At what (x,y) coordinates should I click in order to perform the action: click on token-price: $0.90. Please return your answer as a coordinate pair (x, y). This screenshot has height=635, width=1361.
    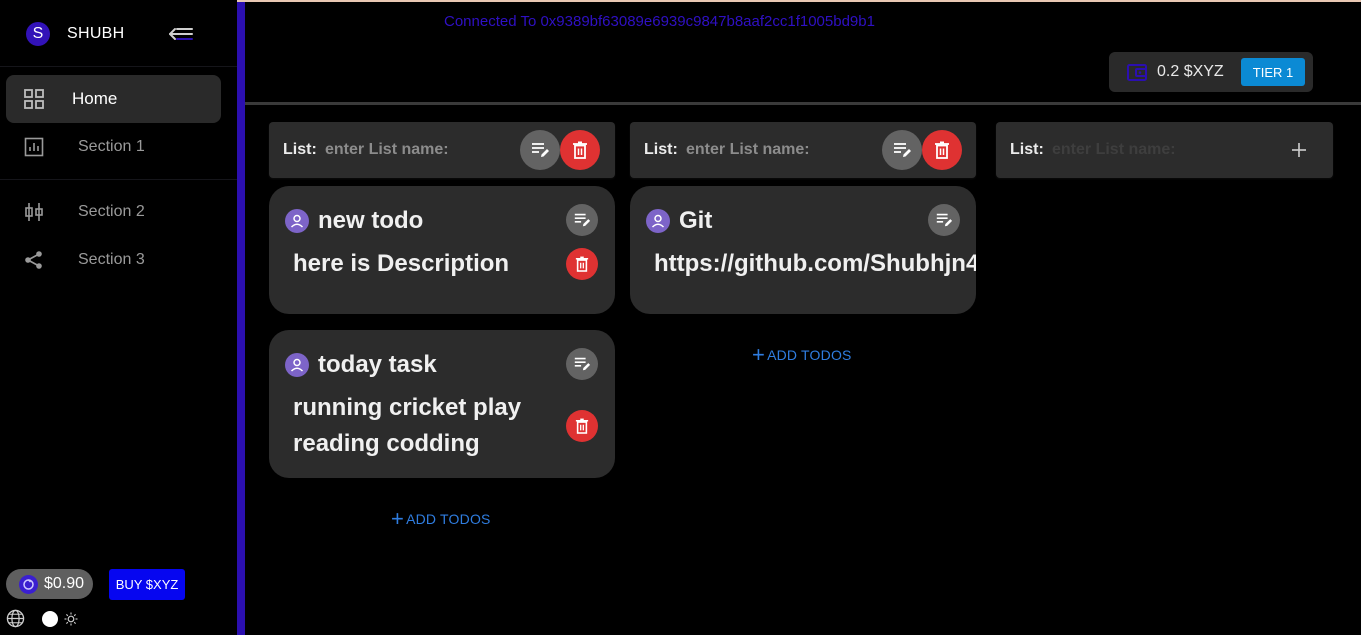
    Looking at the image, I should click on (64, 583).